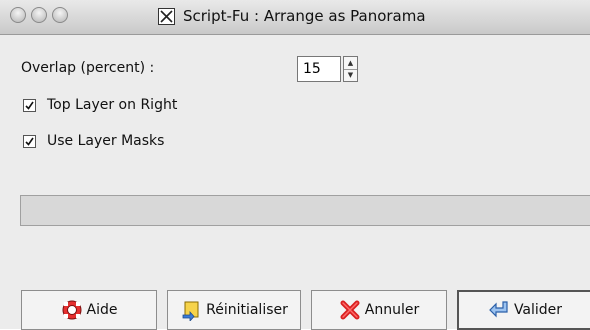 Image resolution: width=590 pixels, height=330 pixels. Describe the element at coordinates (102, 310) in the screenshot. I see `help-label: Aide` at that location.